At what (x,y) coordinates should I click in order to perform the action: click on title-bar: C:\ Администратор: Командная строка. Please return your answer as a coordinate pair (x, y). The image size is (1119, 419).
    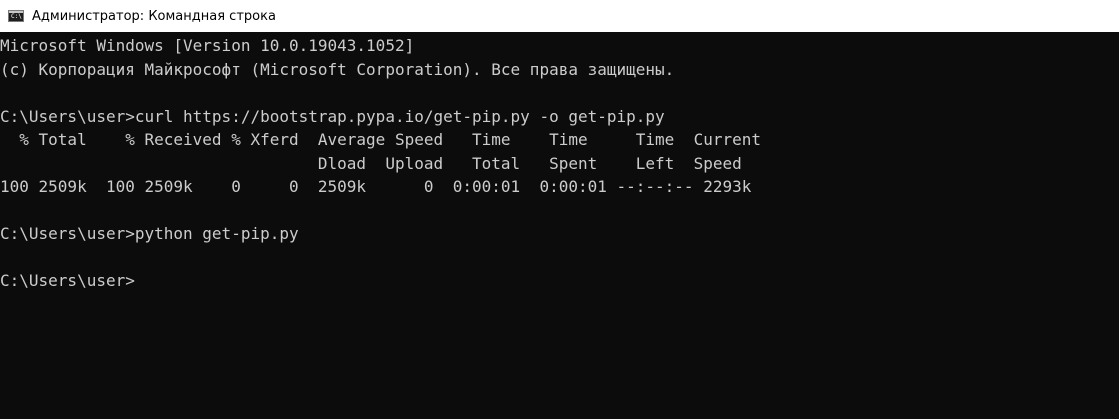
    Looking at the image, I should click on (559, 16).